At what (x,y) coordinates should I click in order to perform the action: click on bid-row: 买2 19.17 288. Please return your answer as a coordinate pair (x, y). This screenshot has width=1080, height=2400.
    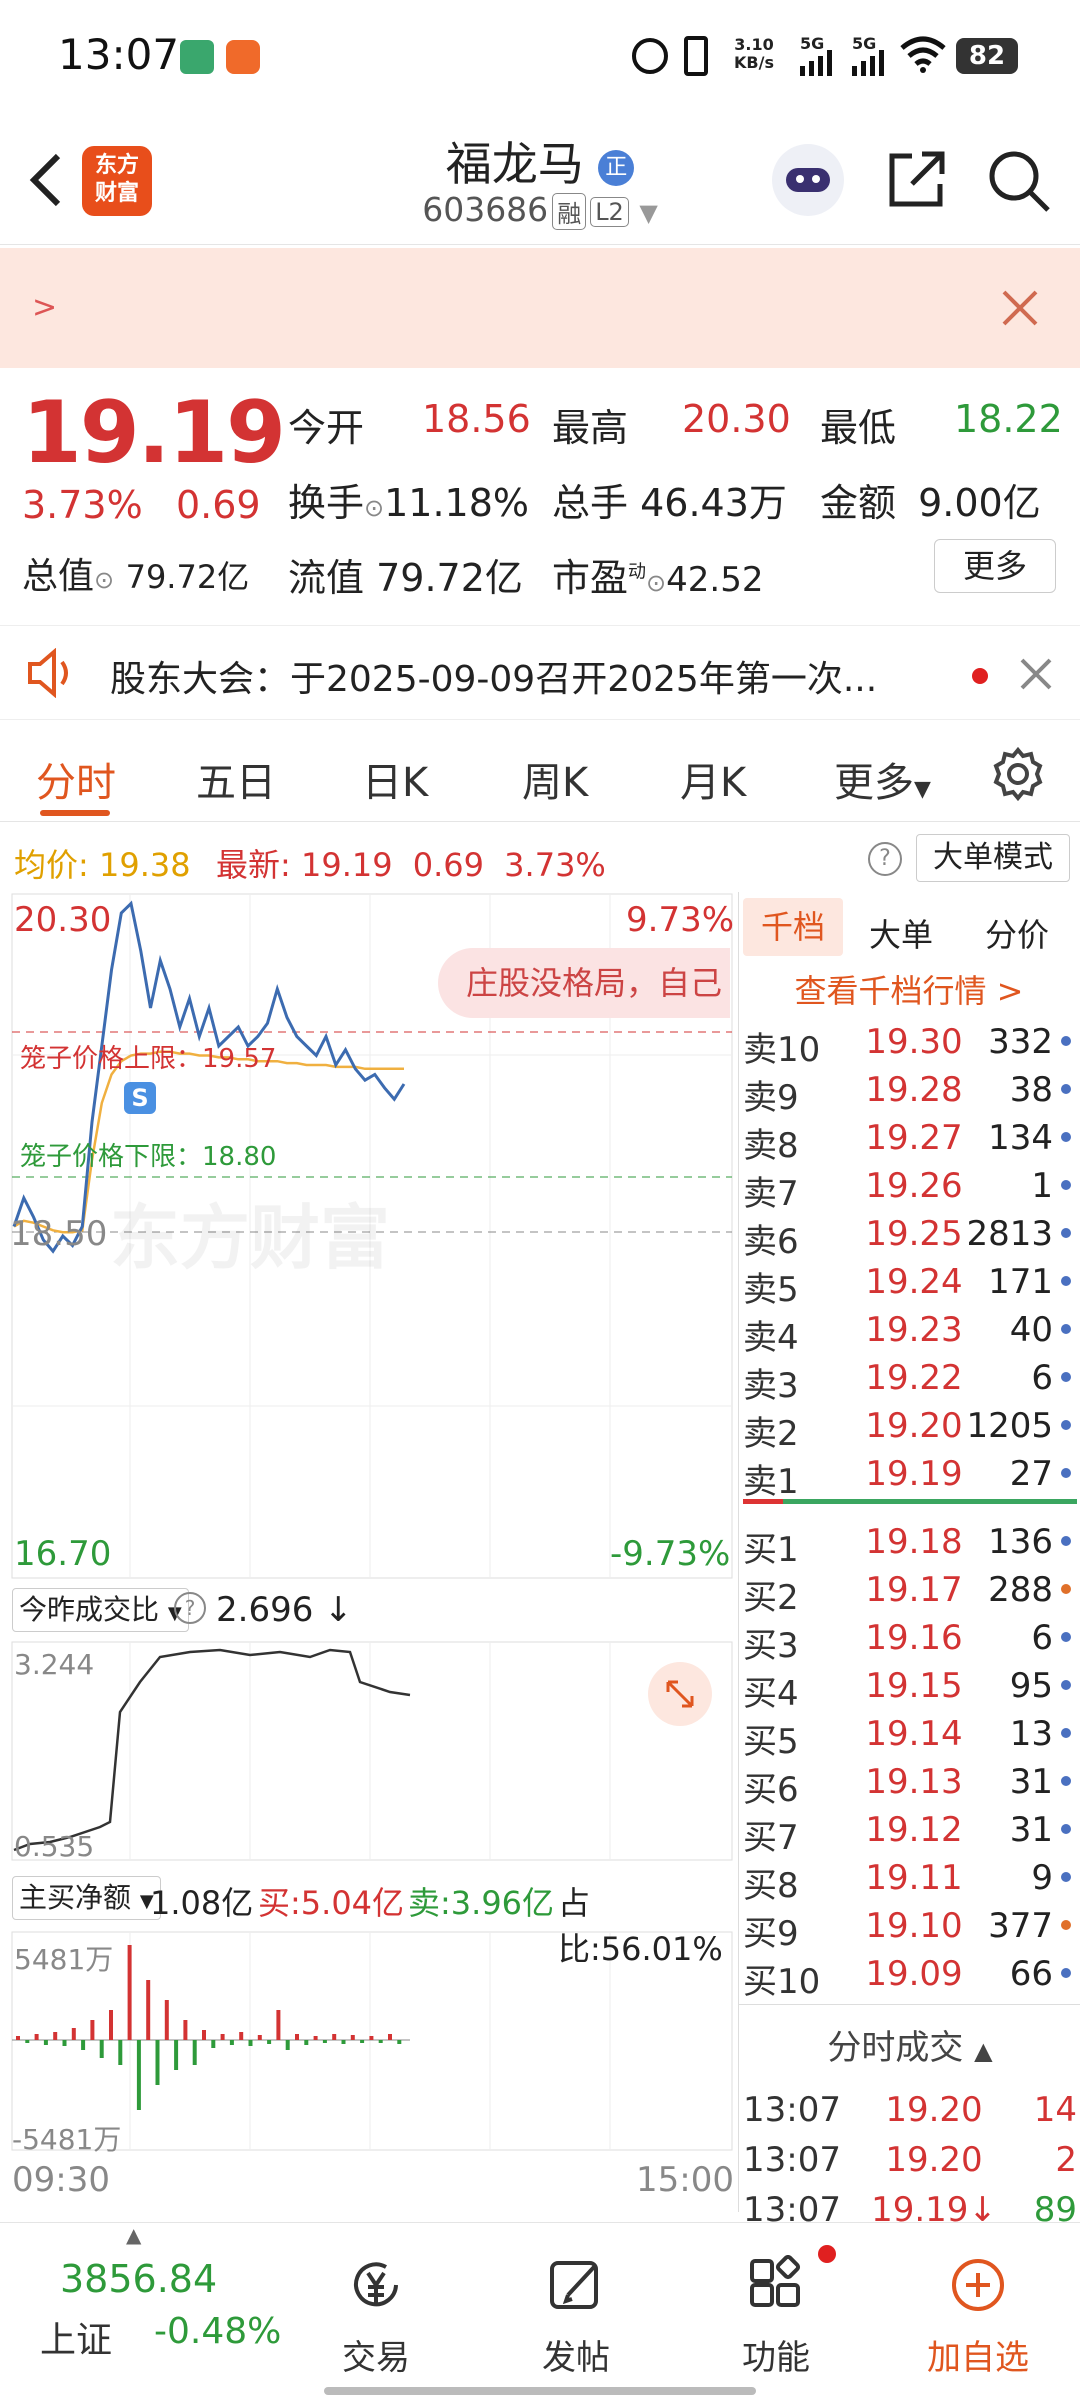
    Looking at the image, I should click on (909, 1591).